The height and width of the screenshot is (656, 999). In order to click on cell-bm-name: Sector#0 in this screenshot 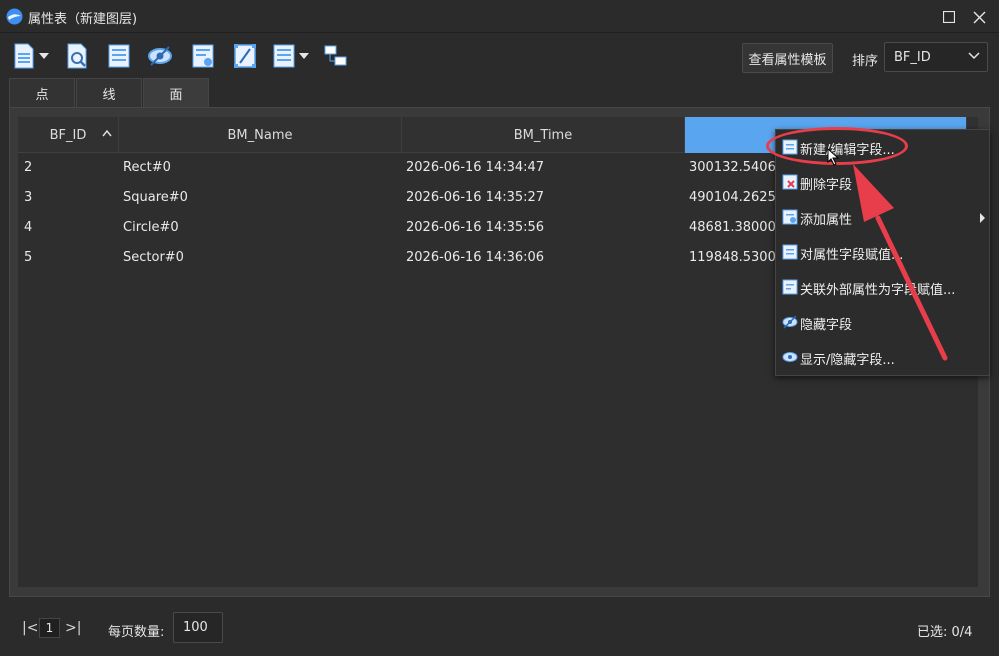, I will do `click(153, 257)`.